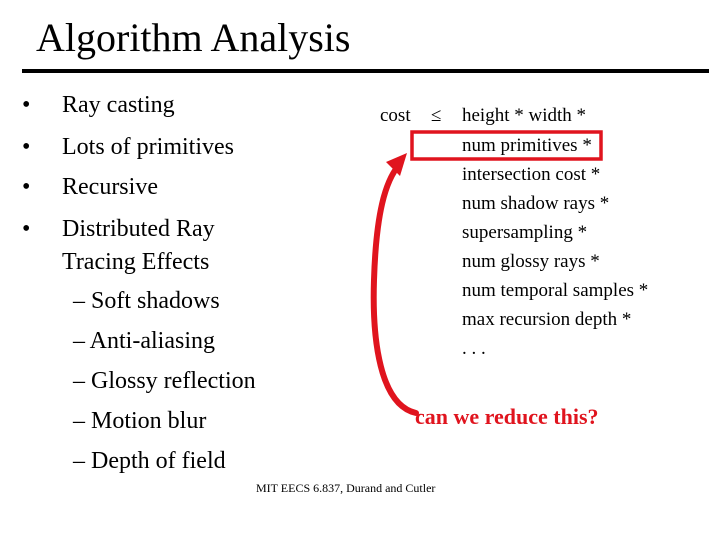  I want to click on callout-text: can we reduce this?, so click(507, 416).